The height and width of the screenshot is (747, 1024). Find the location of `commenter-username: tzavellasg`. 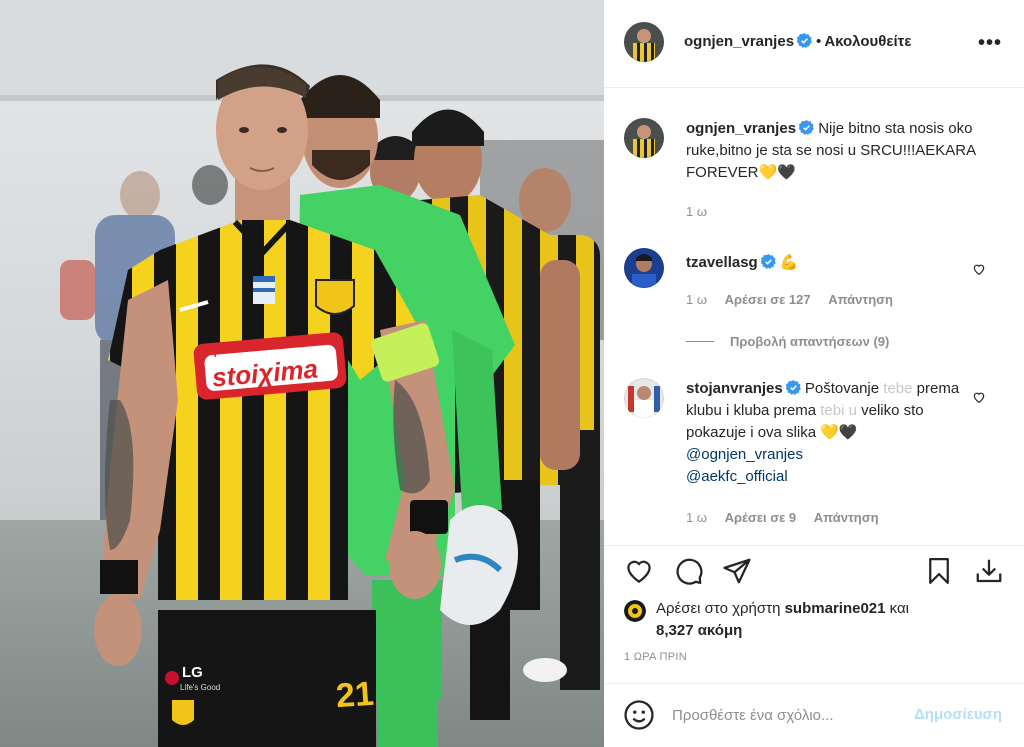

commenter-username: tzavellasg is located at coordinates (722, 262).